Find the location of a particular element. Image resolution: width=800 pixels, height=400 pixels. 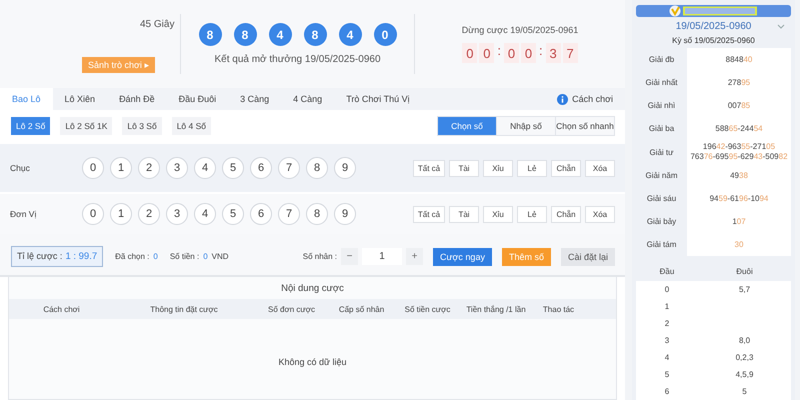

info-icon is located at coordinates (562, 99).